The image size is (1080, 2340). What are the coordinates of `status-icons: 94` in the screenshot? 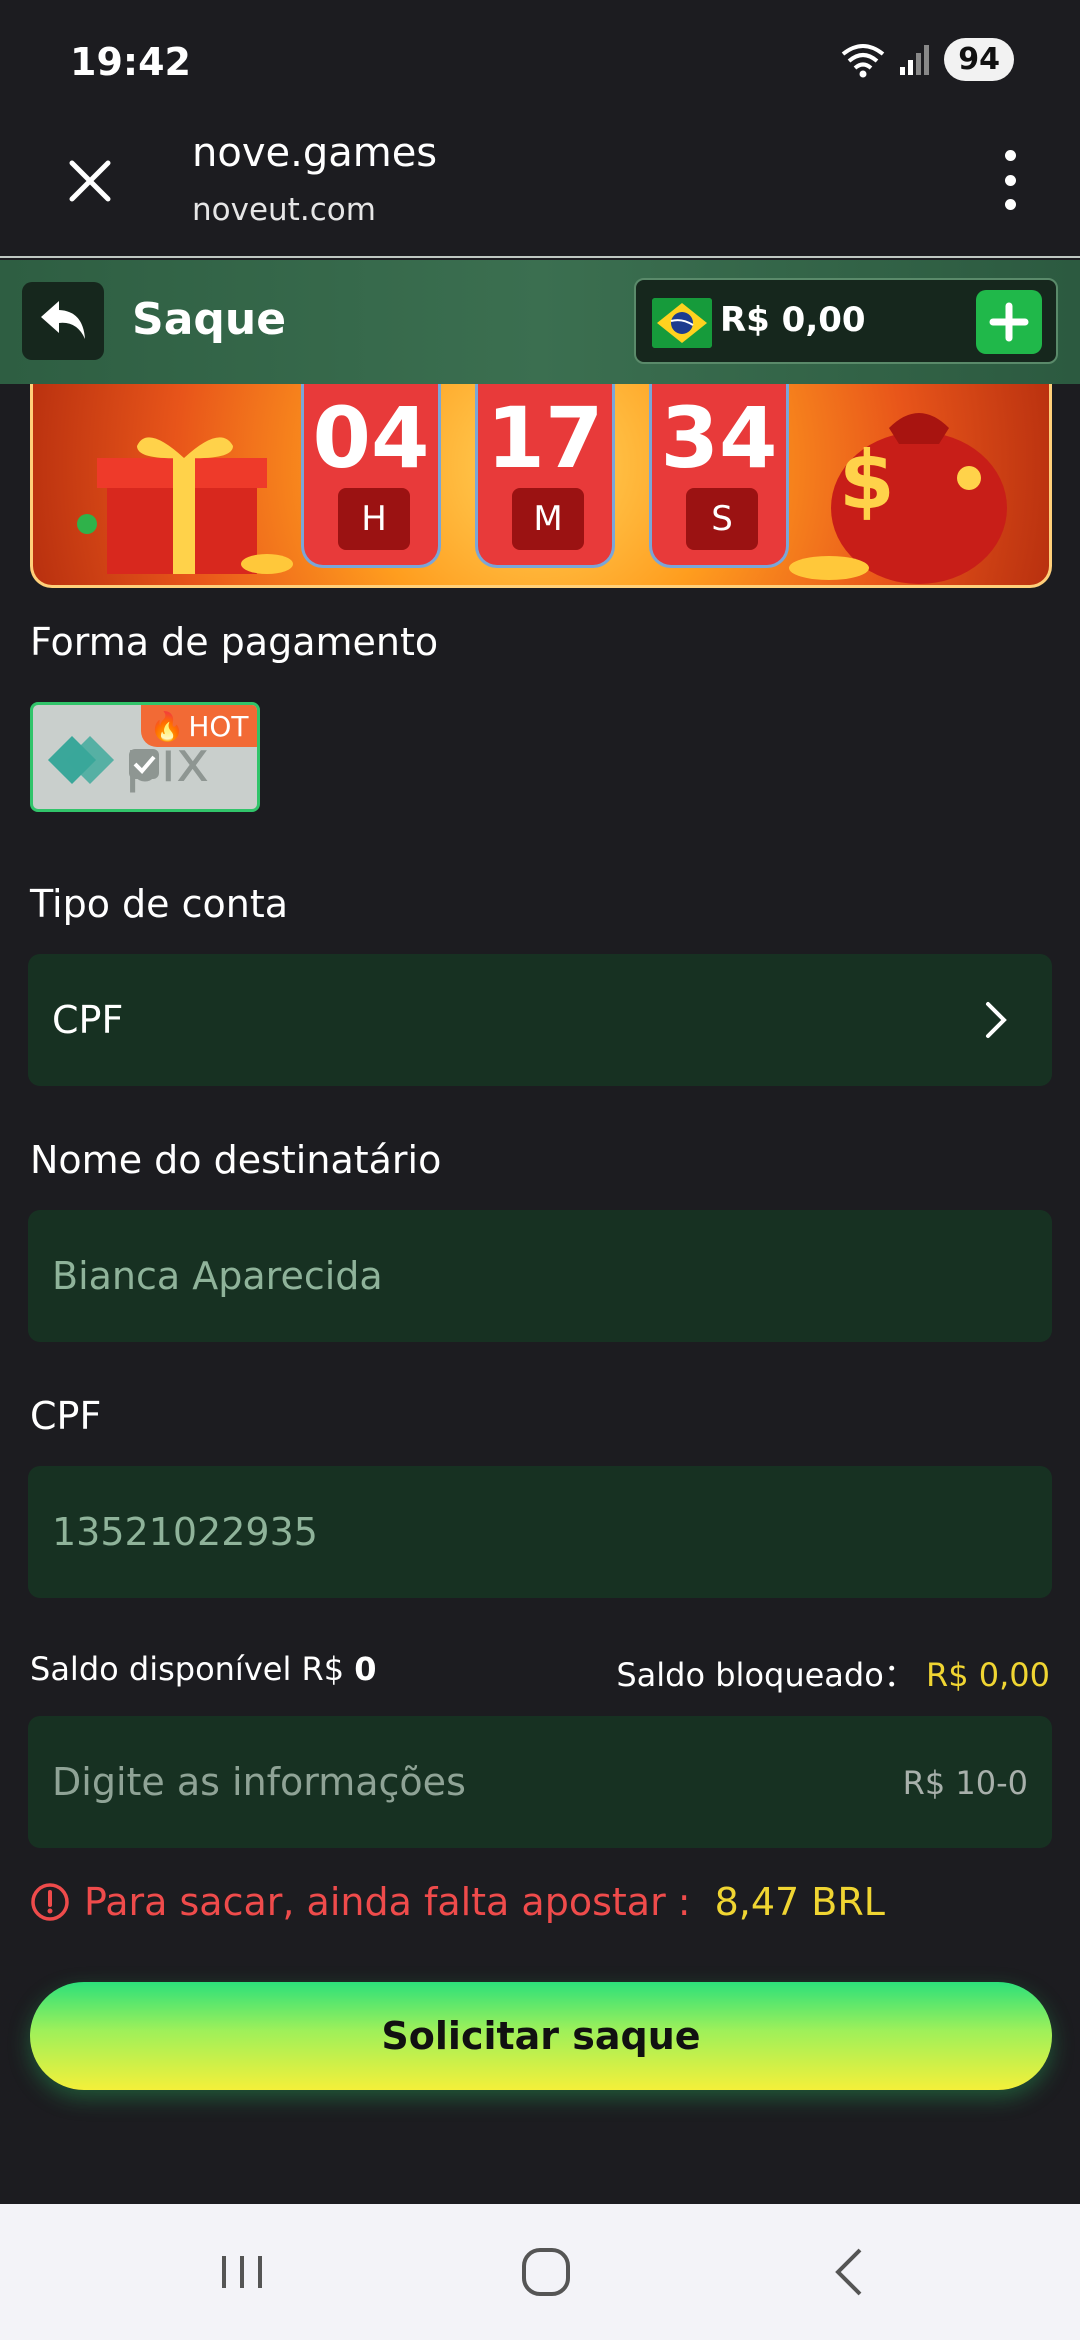 It's located at (927, 59).